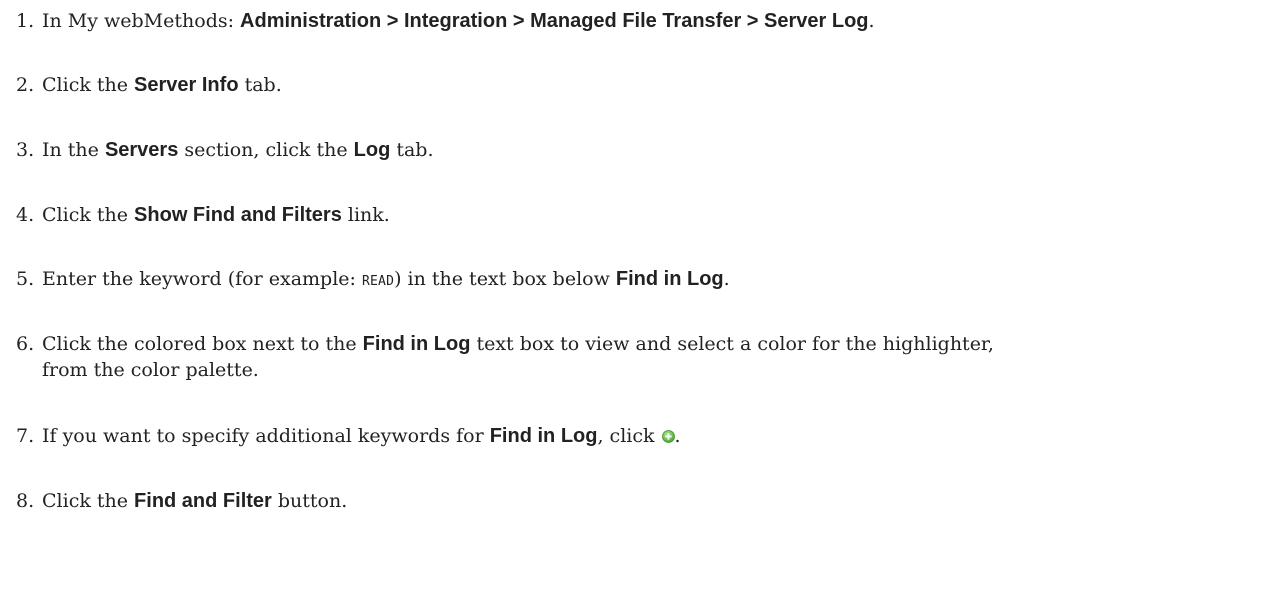 The width and height of the screenshot is (1264, 605). What do you see at coordinates (25, 436) in the screenshot?
I see `step-number: 7.` at bounding box center [25, 436].